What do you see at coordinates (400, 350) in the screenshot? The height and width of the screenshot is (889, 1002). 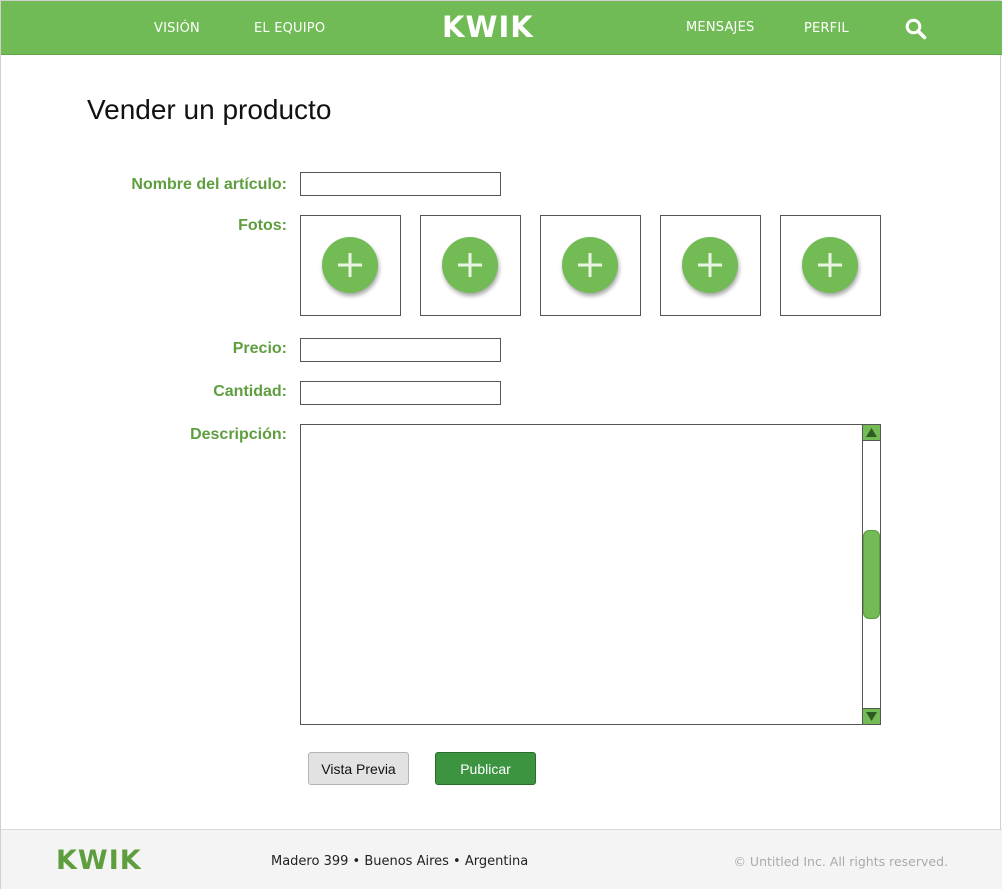 I see `price-input` at bounding box center [400, 350].